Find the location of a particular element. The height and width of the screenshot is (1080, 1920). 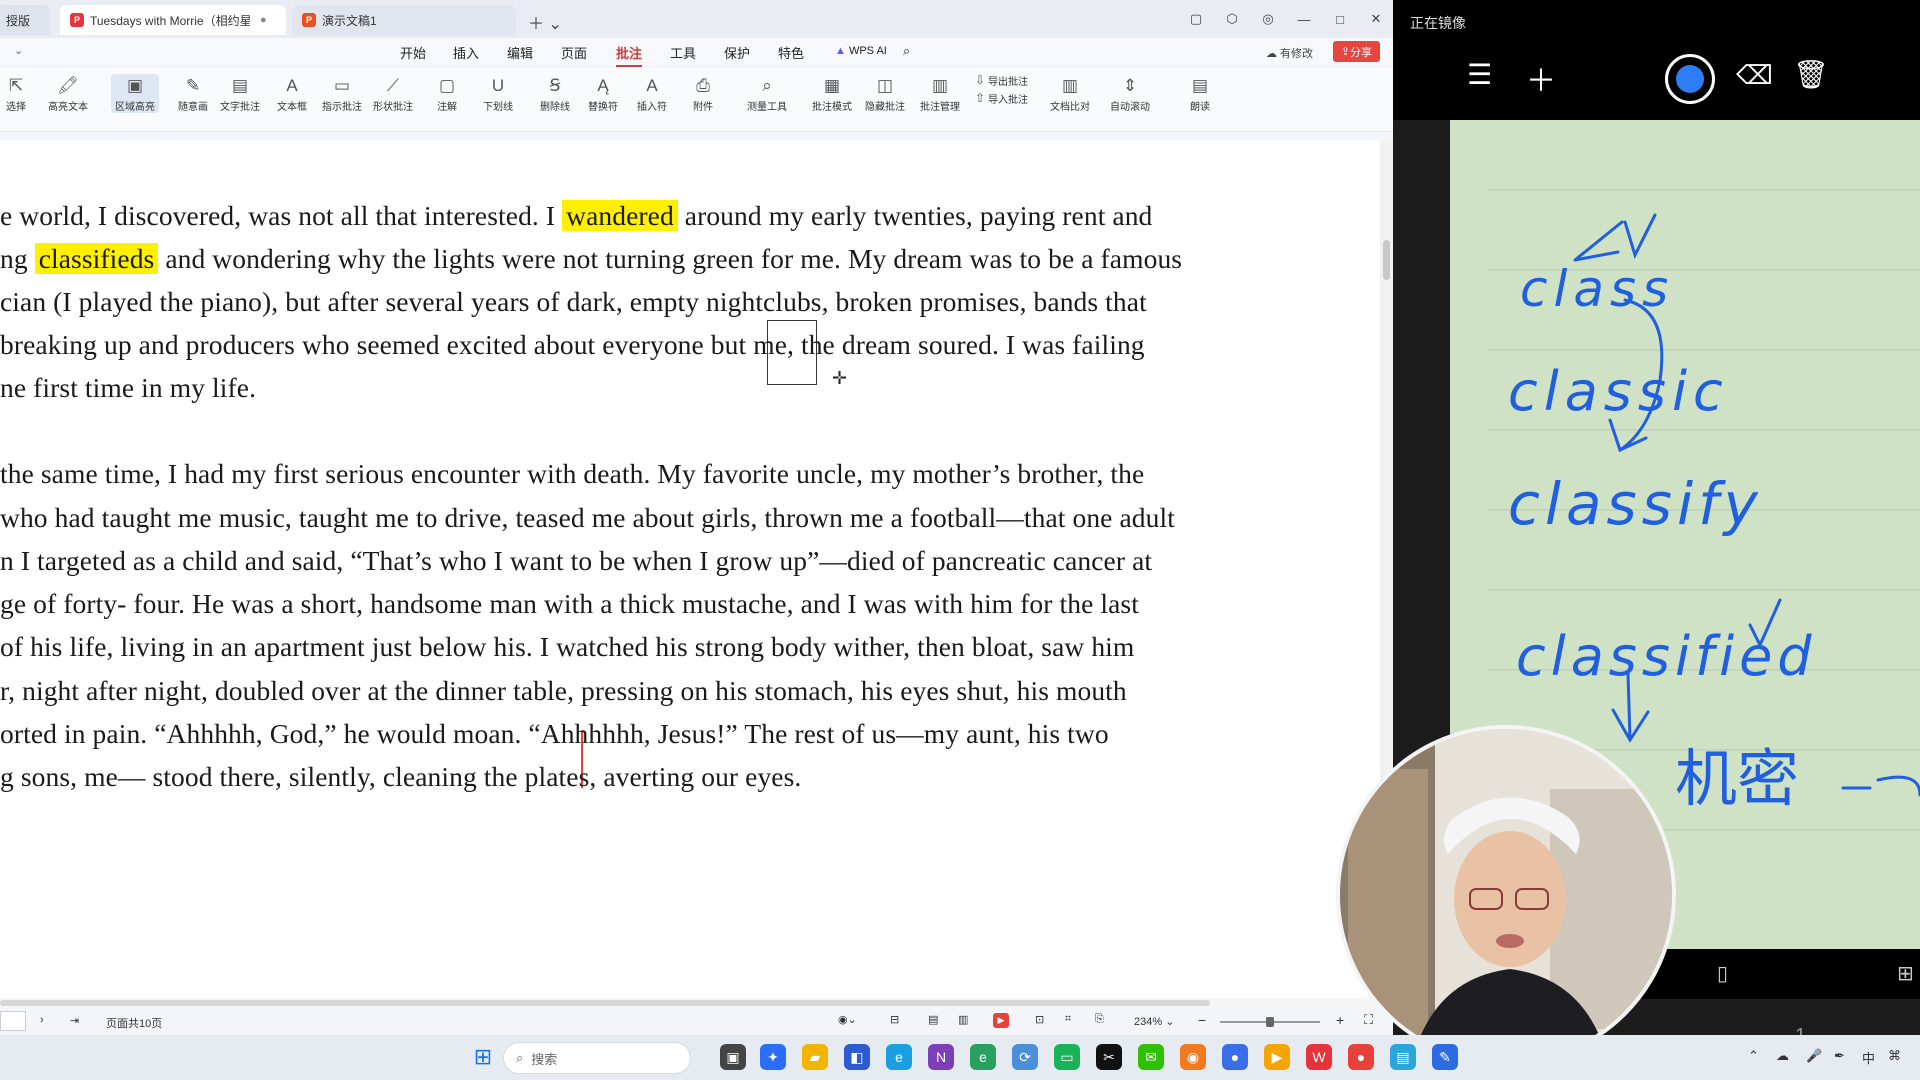

notes-app-icon: ✎ is located at coordinates (1445, 1057).